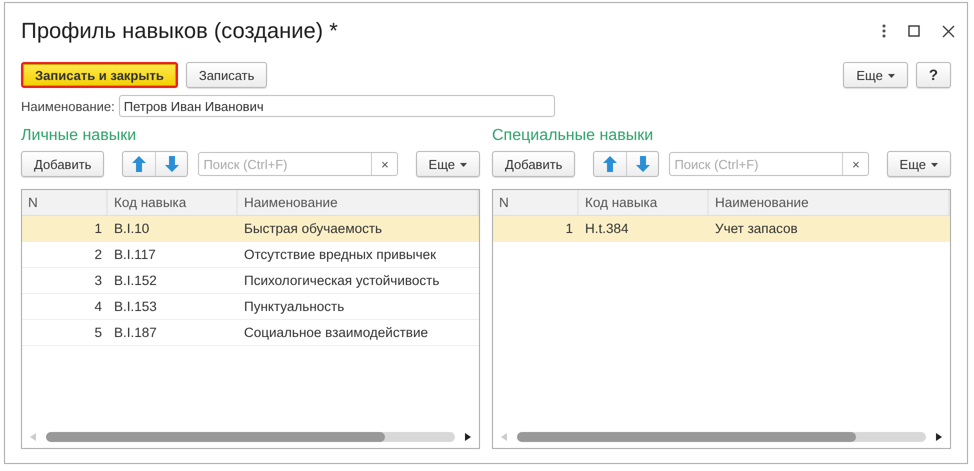  I want to click on section-title: Специальные навыки, so click(573, 136).